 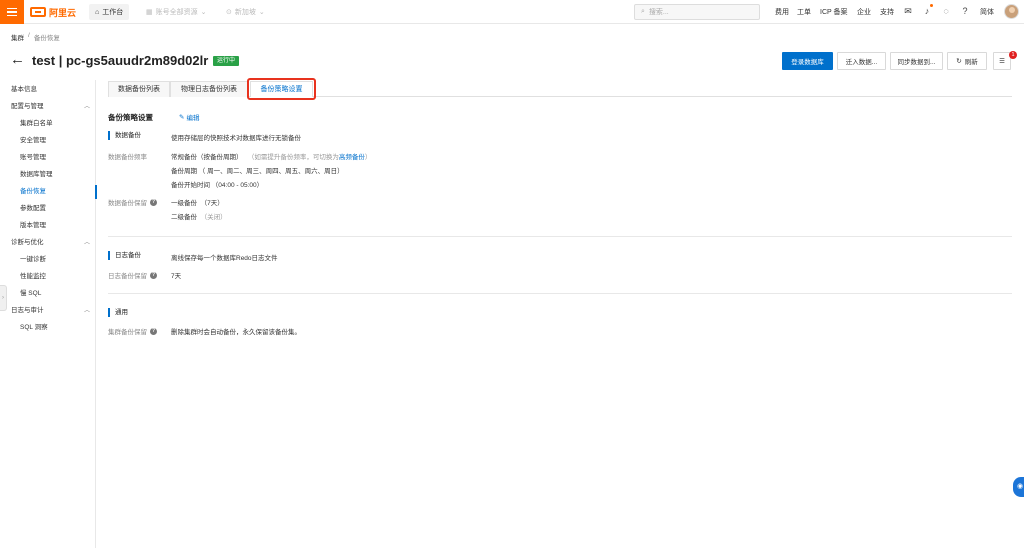 What do you see at coordinates (33, 276) in the screenshot?
I see `sidebar-item-label: 性能监控` at bounding box center [33, 276].